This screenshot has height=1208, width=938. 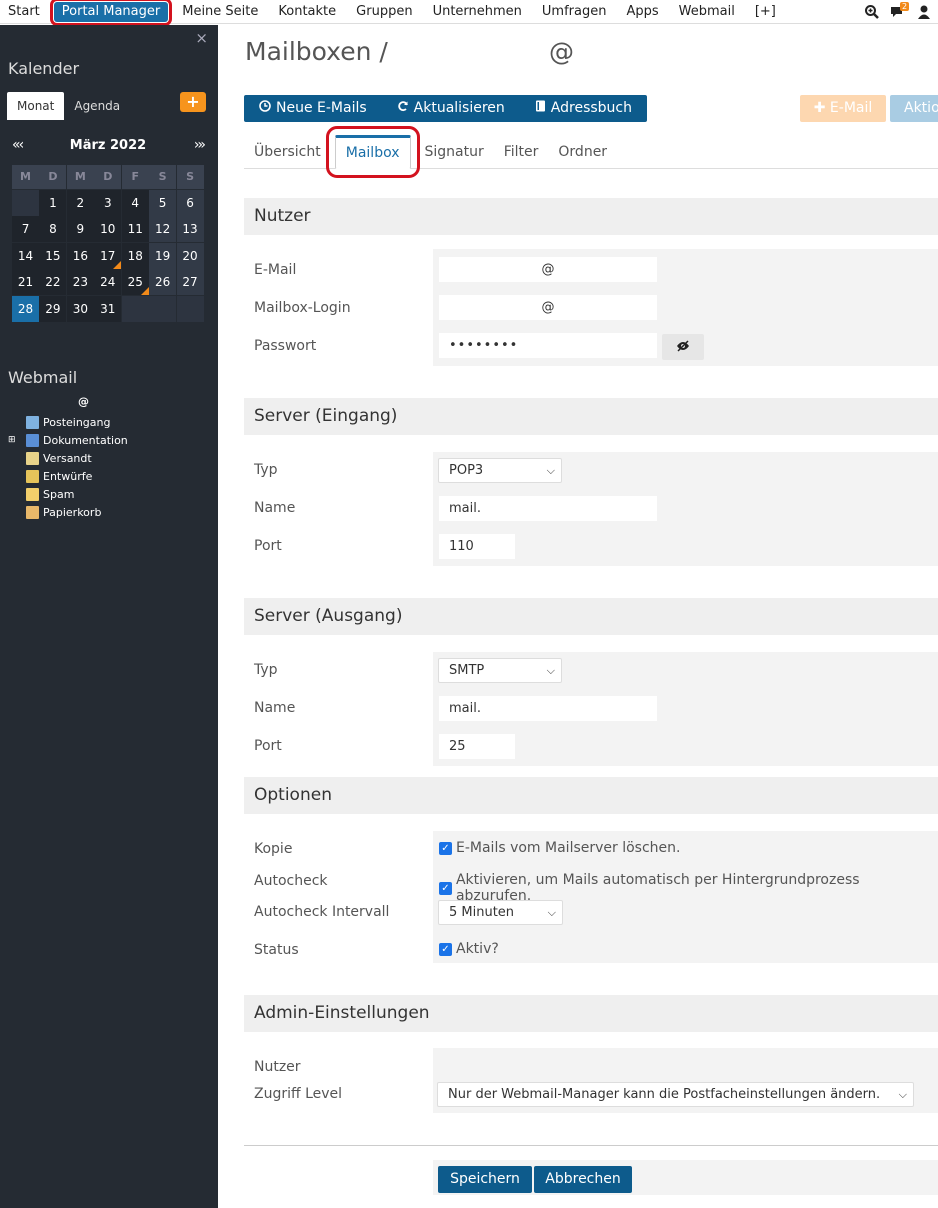 What do you see at coordinates (53, 255) in the screenshot?
I see `calendar-day: 15` at bounding box center [53, 255].